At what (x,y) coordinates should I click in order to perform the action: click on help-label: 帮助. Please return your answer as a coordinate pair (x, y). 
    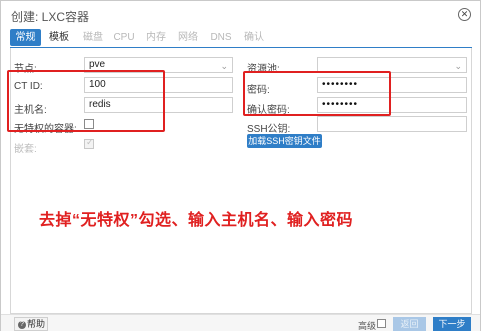
    Looking at the image, I should click on (36, 324).